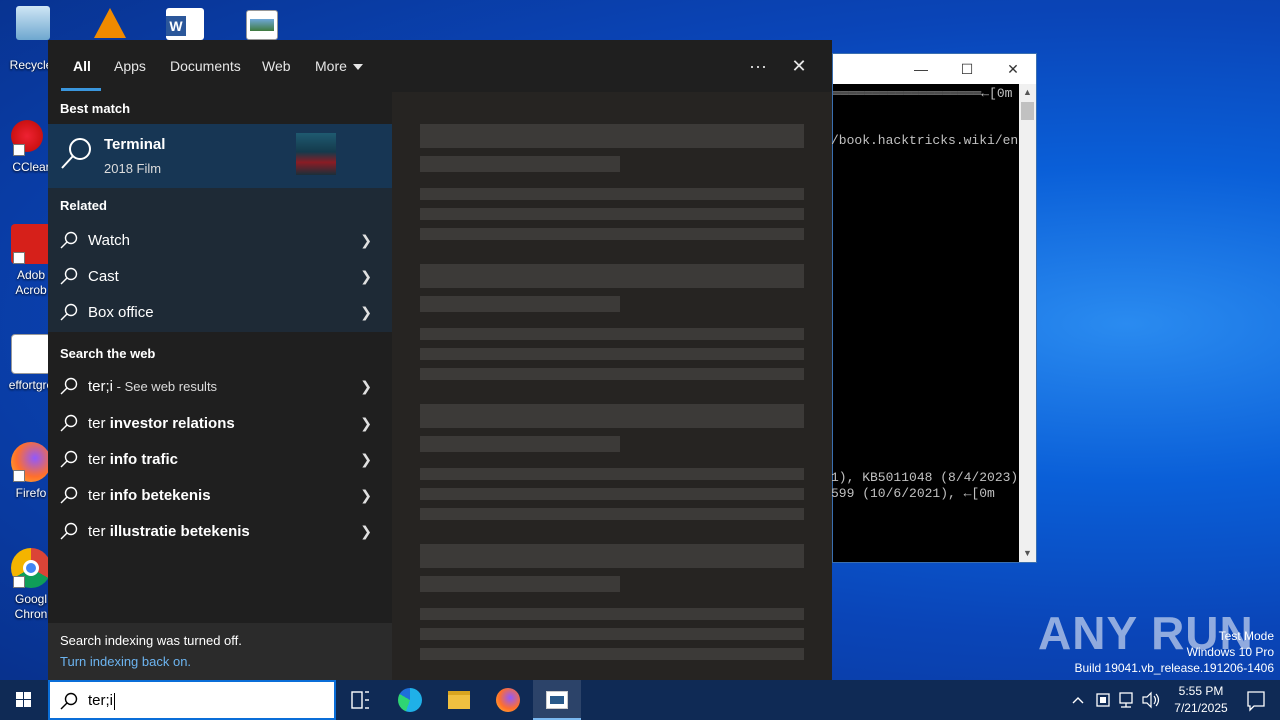  What do you see at coordinates (31, 136) in the screenshot?
I see `ccleaner-icon` at bounding box center [31, 136].